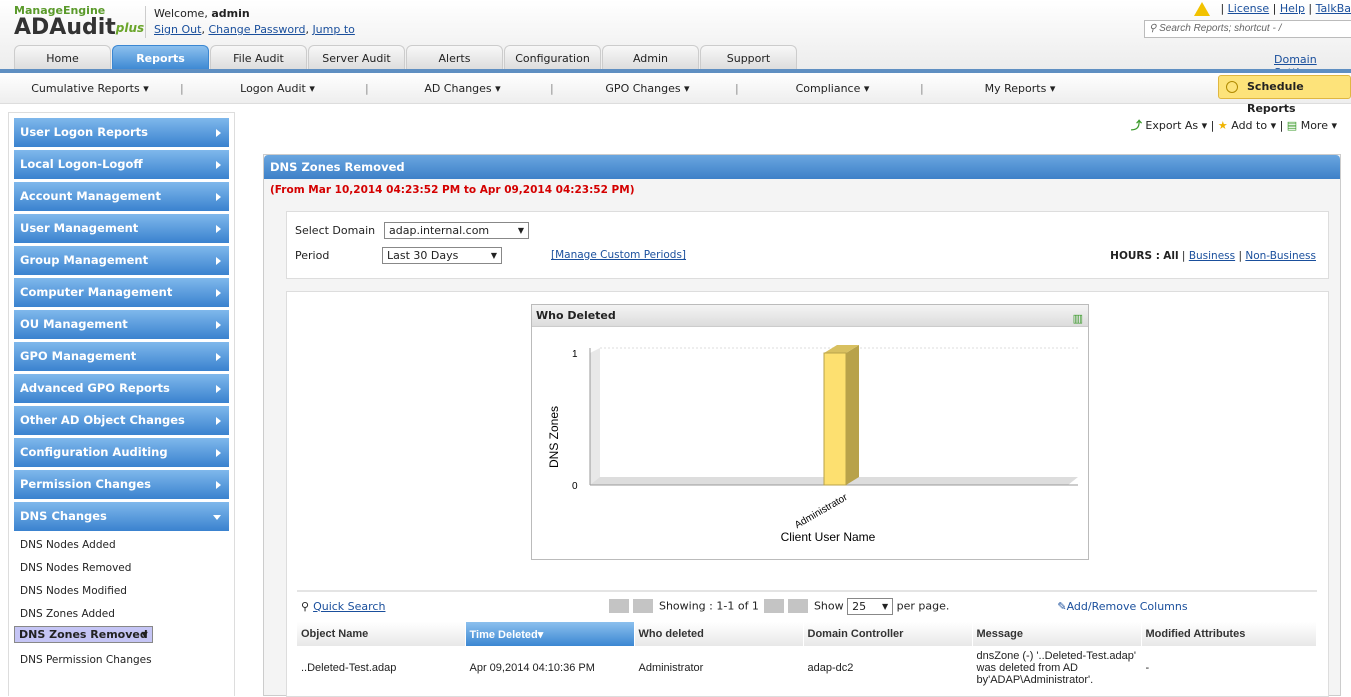  What do you see at coordinates (832, 88) in the screenshot?
I see `subnav-compliance: Compliance ▾` at bounding box center [832, 88].